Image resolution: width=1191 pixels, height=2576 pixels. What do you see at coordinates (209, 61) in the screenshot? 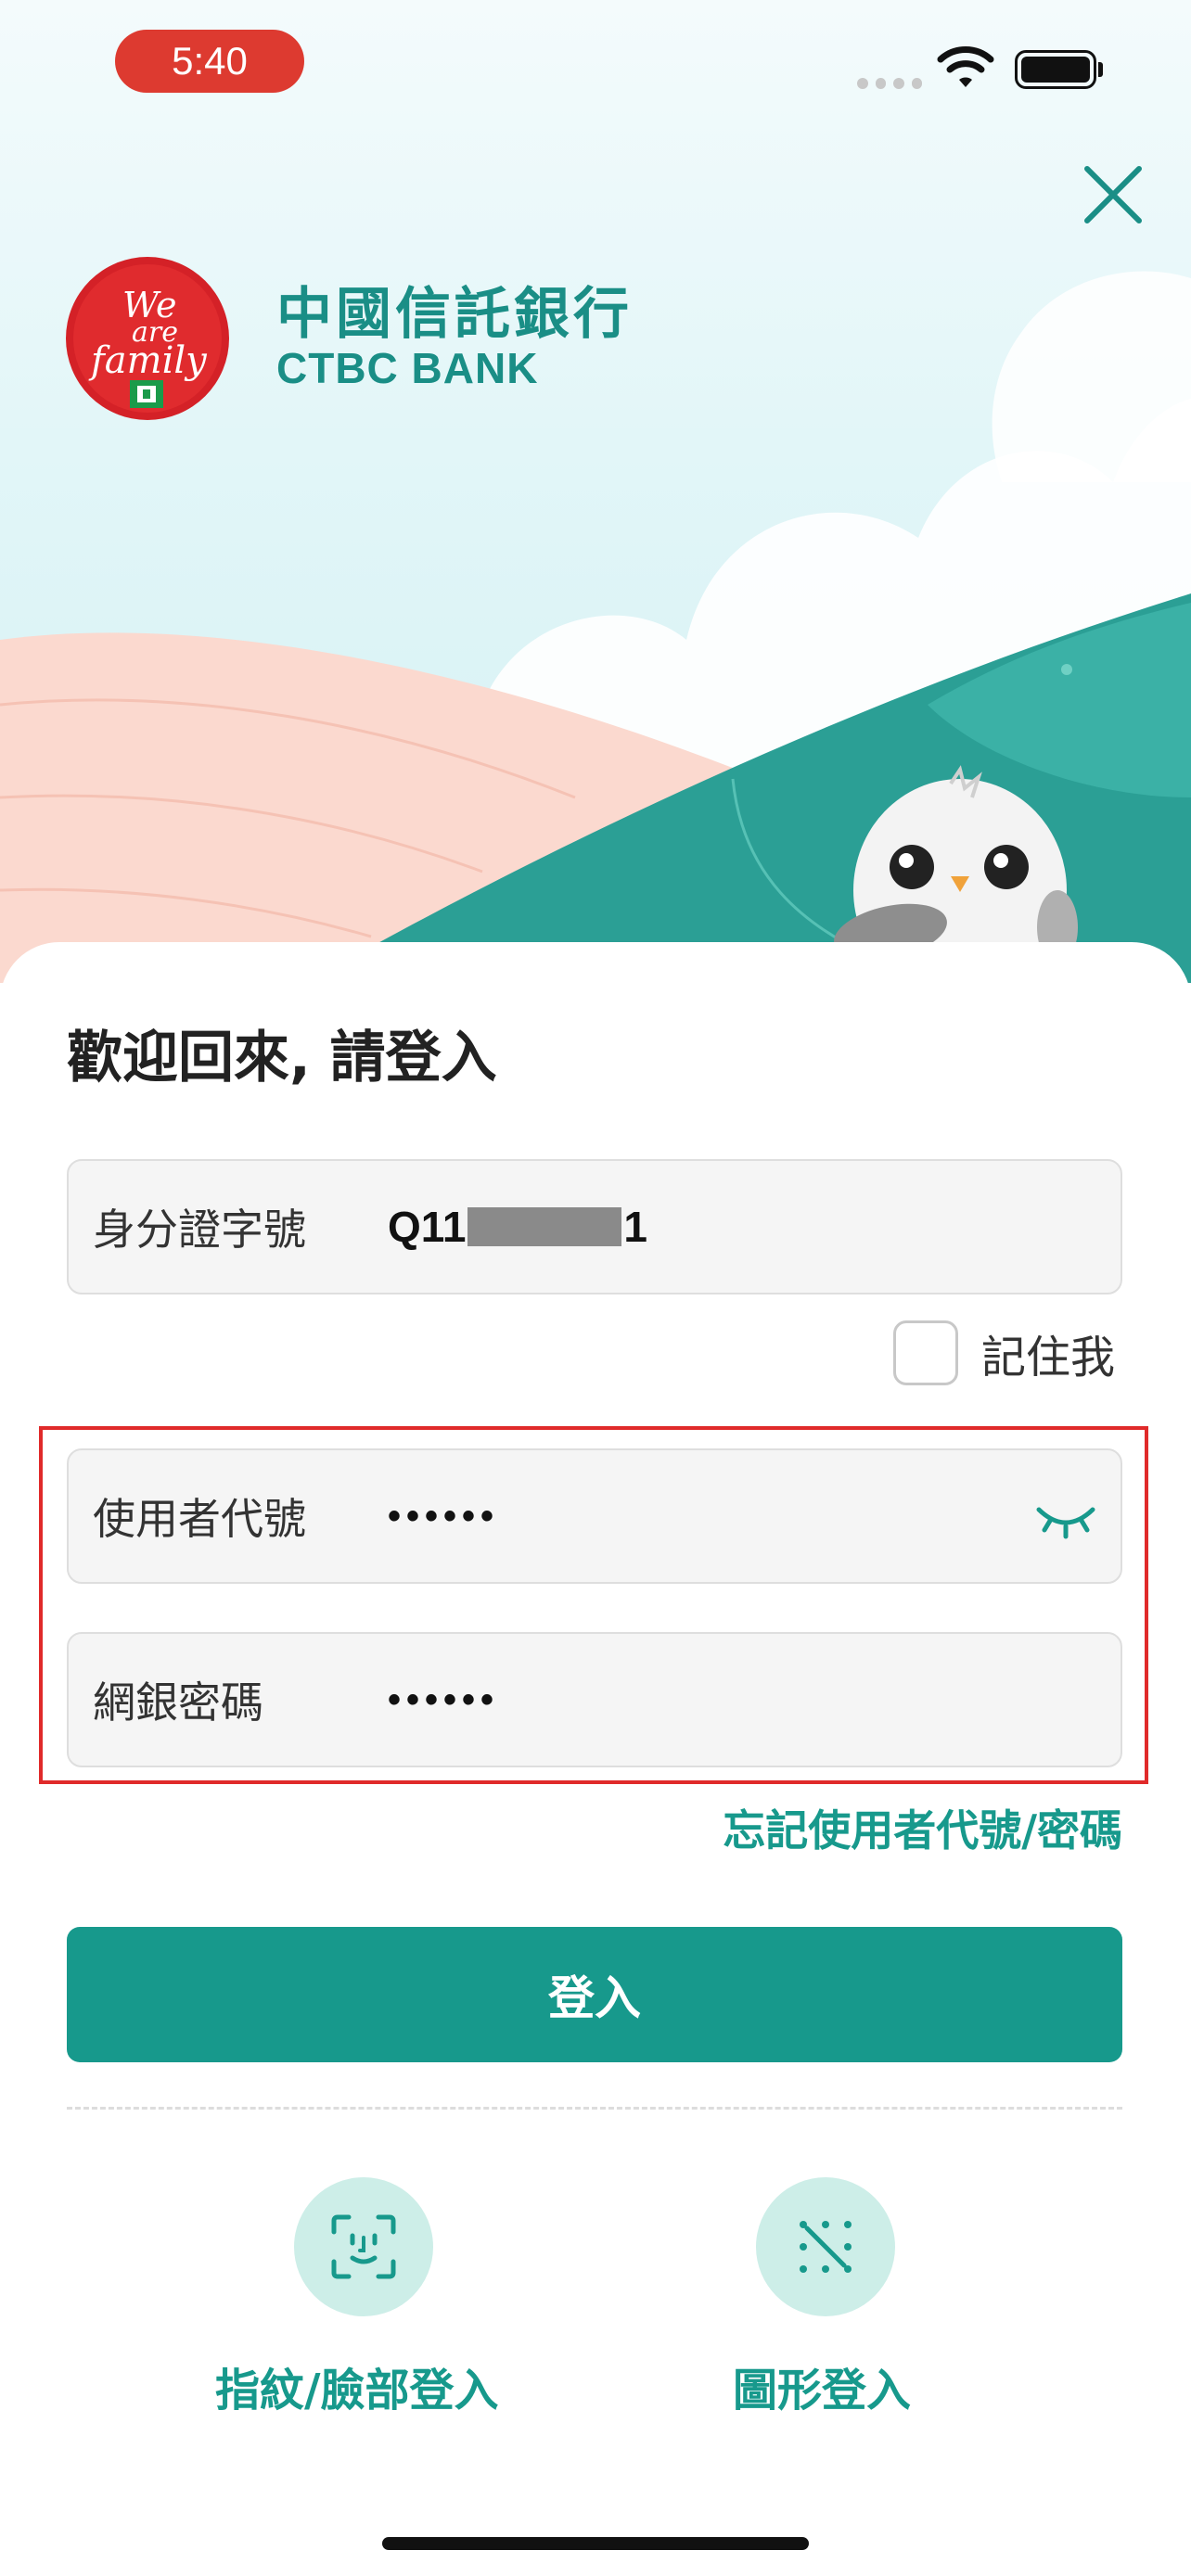
I see `status-time: 5:40` at bounding box center [209, 61].